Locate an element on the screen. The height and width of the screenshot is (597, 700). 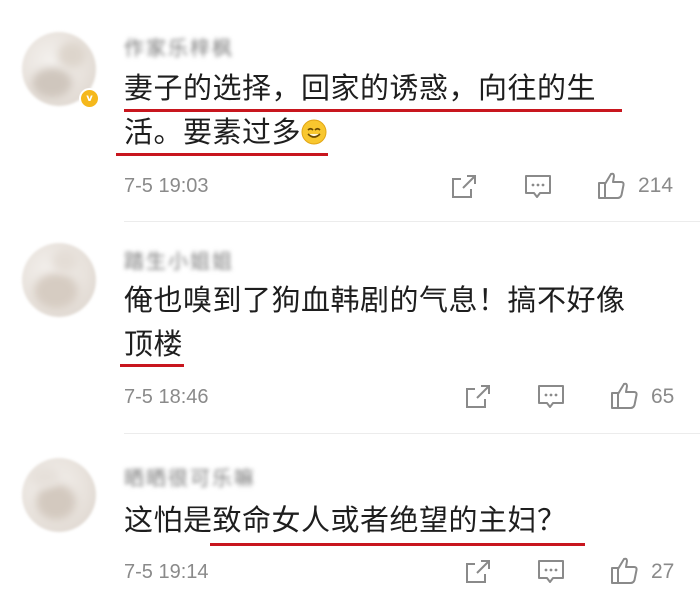
username: 作家乐梓枫 is located at coordinates (179, 46).